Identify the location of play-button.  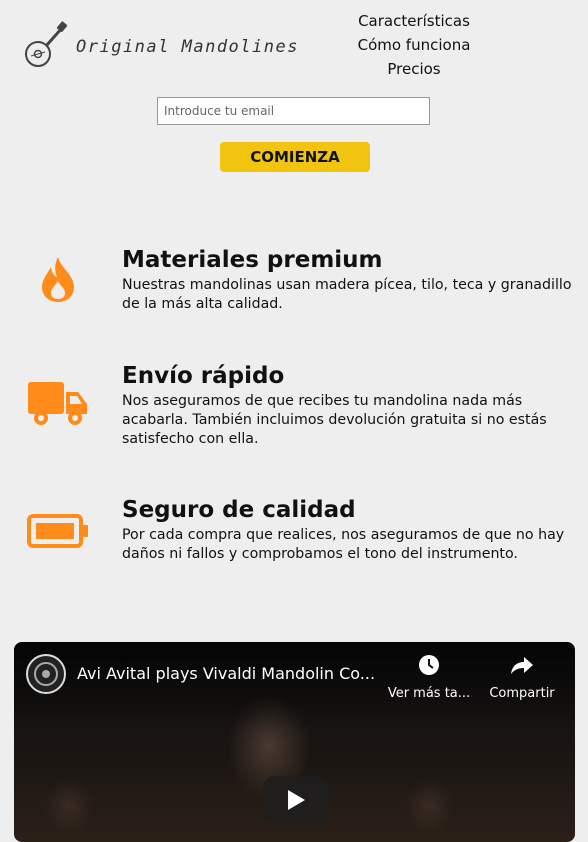
(296, 800).